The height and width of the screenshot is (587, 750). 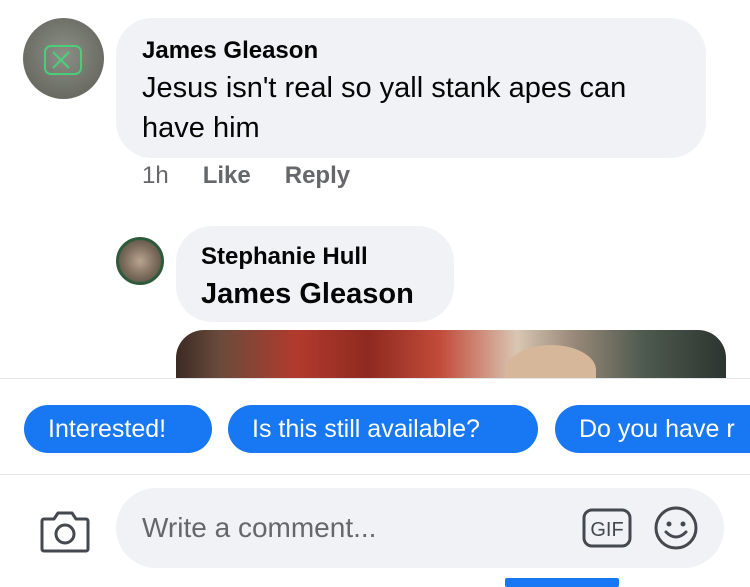 I want to click on image-detail, so click(x=551, y=361).